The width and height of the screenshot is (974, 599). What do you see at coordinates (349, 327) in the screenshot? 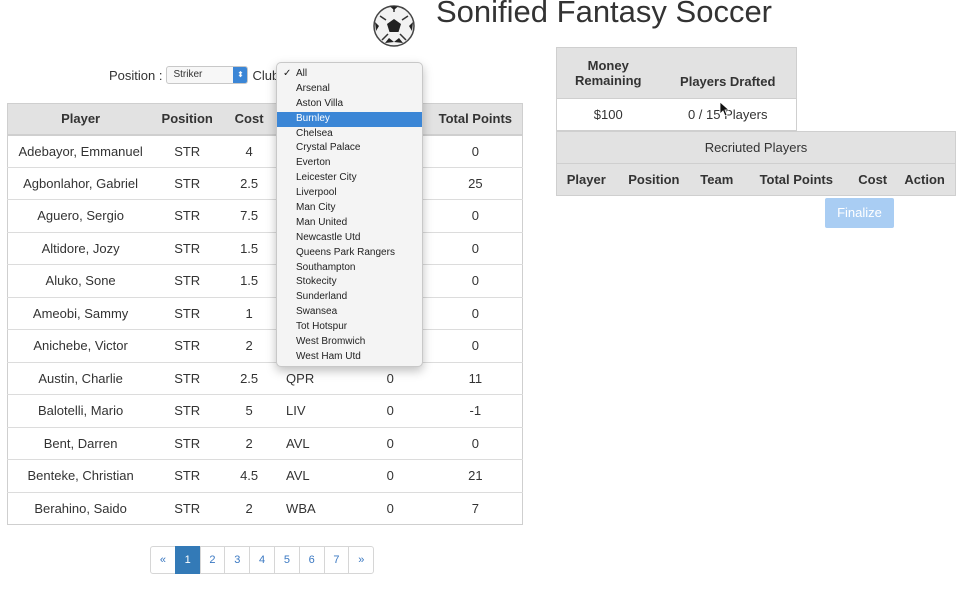
I see `club-option-tot-hotspur: Tot Hotspur` at bounding box center [349, 327].